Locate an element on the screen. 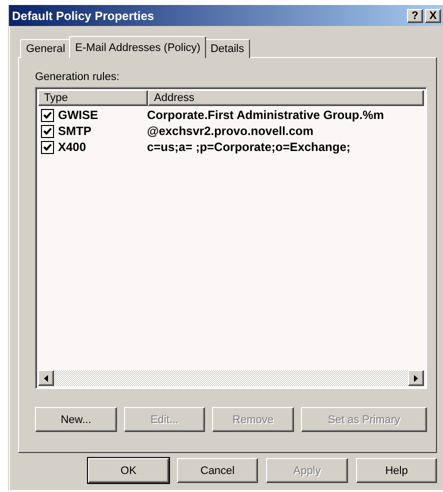 The height and width of the screenshot is (492, 443). dialog-button: Cancel is located at coordinates (217, 470).